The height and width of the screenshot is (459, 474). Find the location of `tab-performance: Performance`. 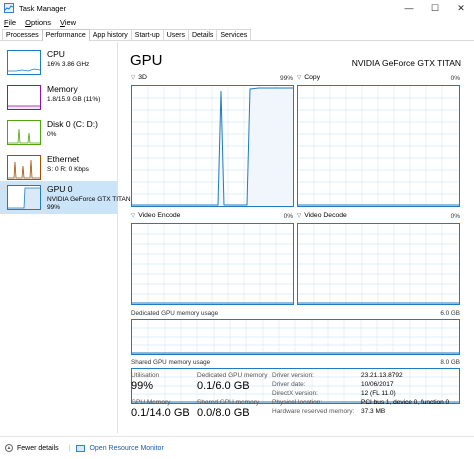

tab-performance: Performance is located at coordinates (65, 35).